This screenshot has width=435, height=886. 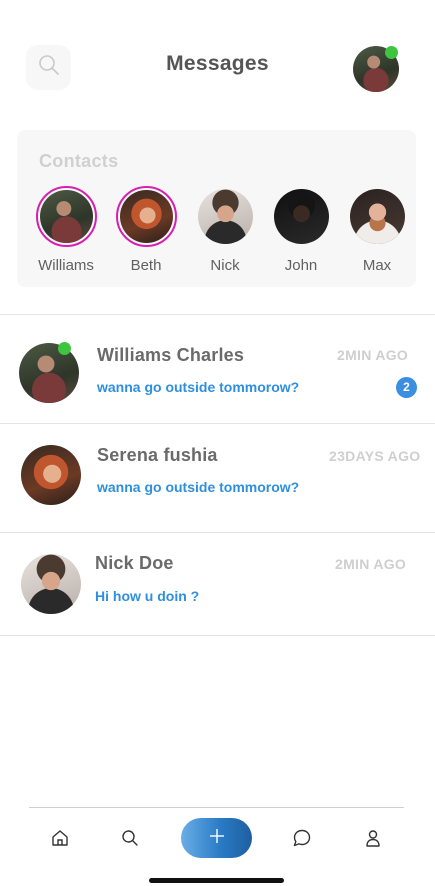 What do you see at coordinates (146, 265) in the screenshot?
I see `contact-name: Beth` at bounding box center [146, 265].